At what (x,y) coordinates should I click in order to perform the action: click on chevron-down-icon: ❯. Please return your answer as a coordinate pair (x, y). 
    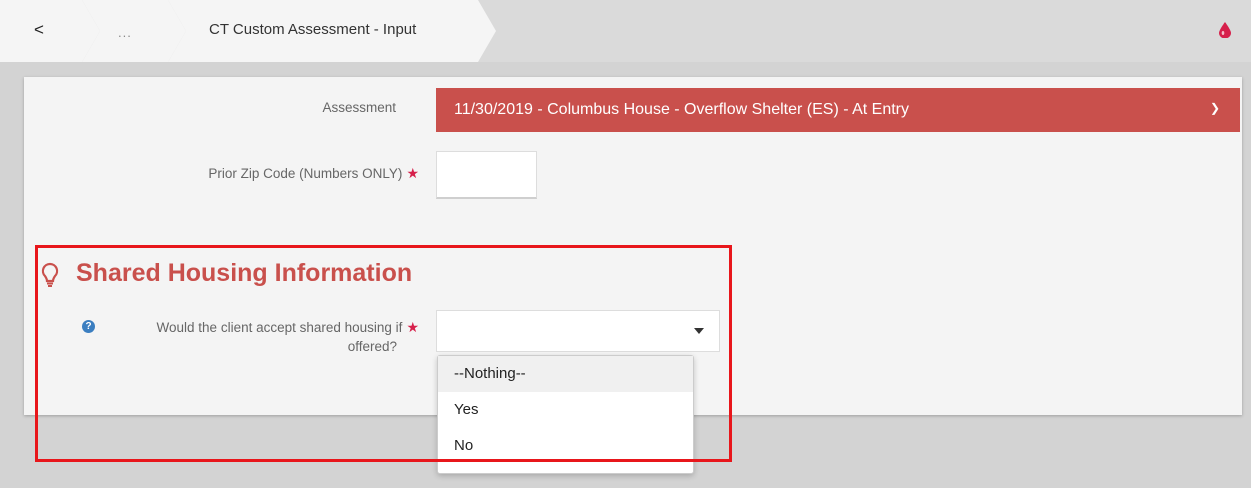
    Looking at the image, I should click on (1214, 108).